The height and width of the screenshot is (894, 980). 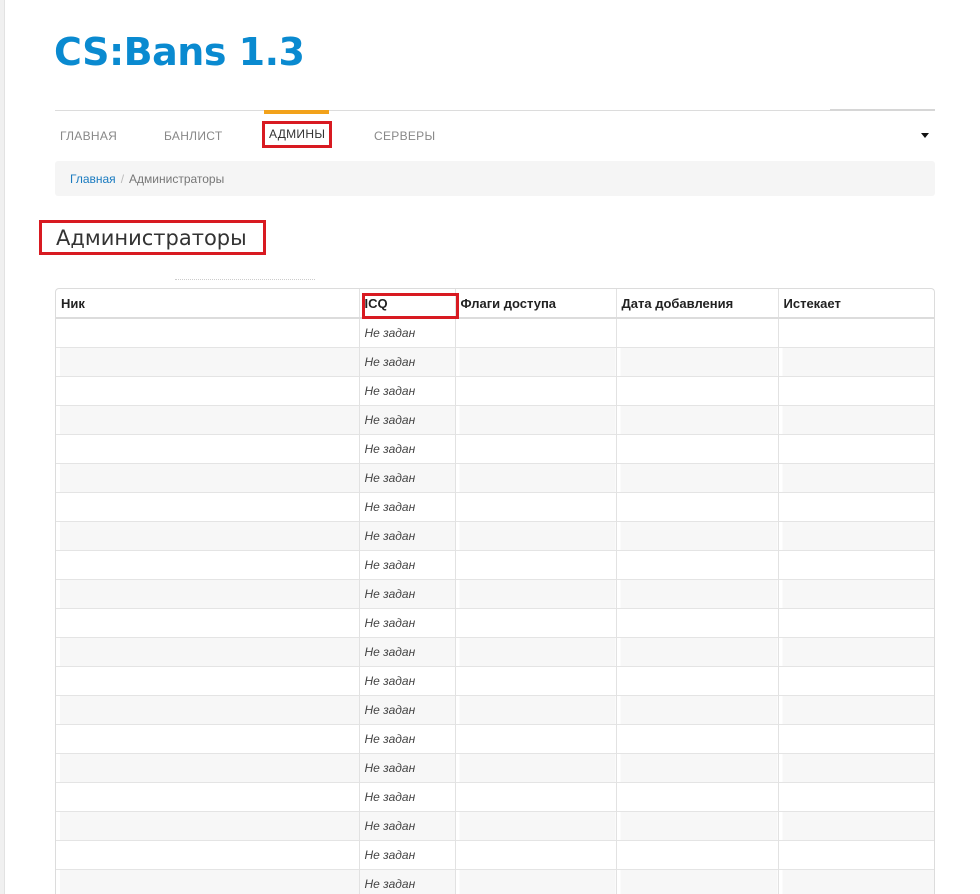 I want to click on nav-item-home: ГЛАВНАЯ, so click(x=88, y=136).